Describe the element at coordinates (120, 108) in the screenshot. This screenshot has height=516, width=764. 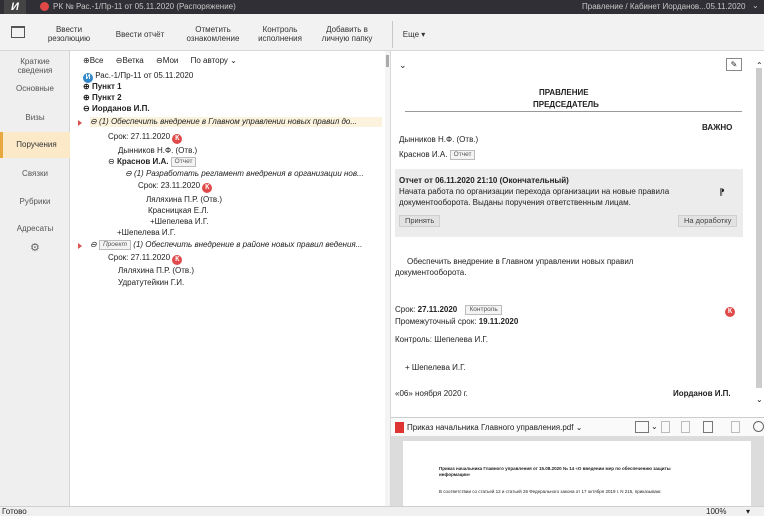
I see `tree-item-label: Иорданов И.П.` at that location.